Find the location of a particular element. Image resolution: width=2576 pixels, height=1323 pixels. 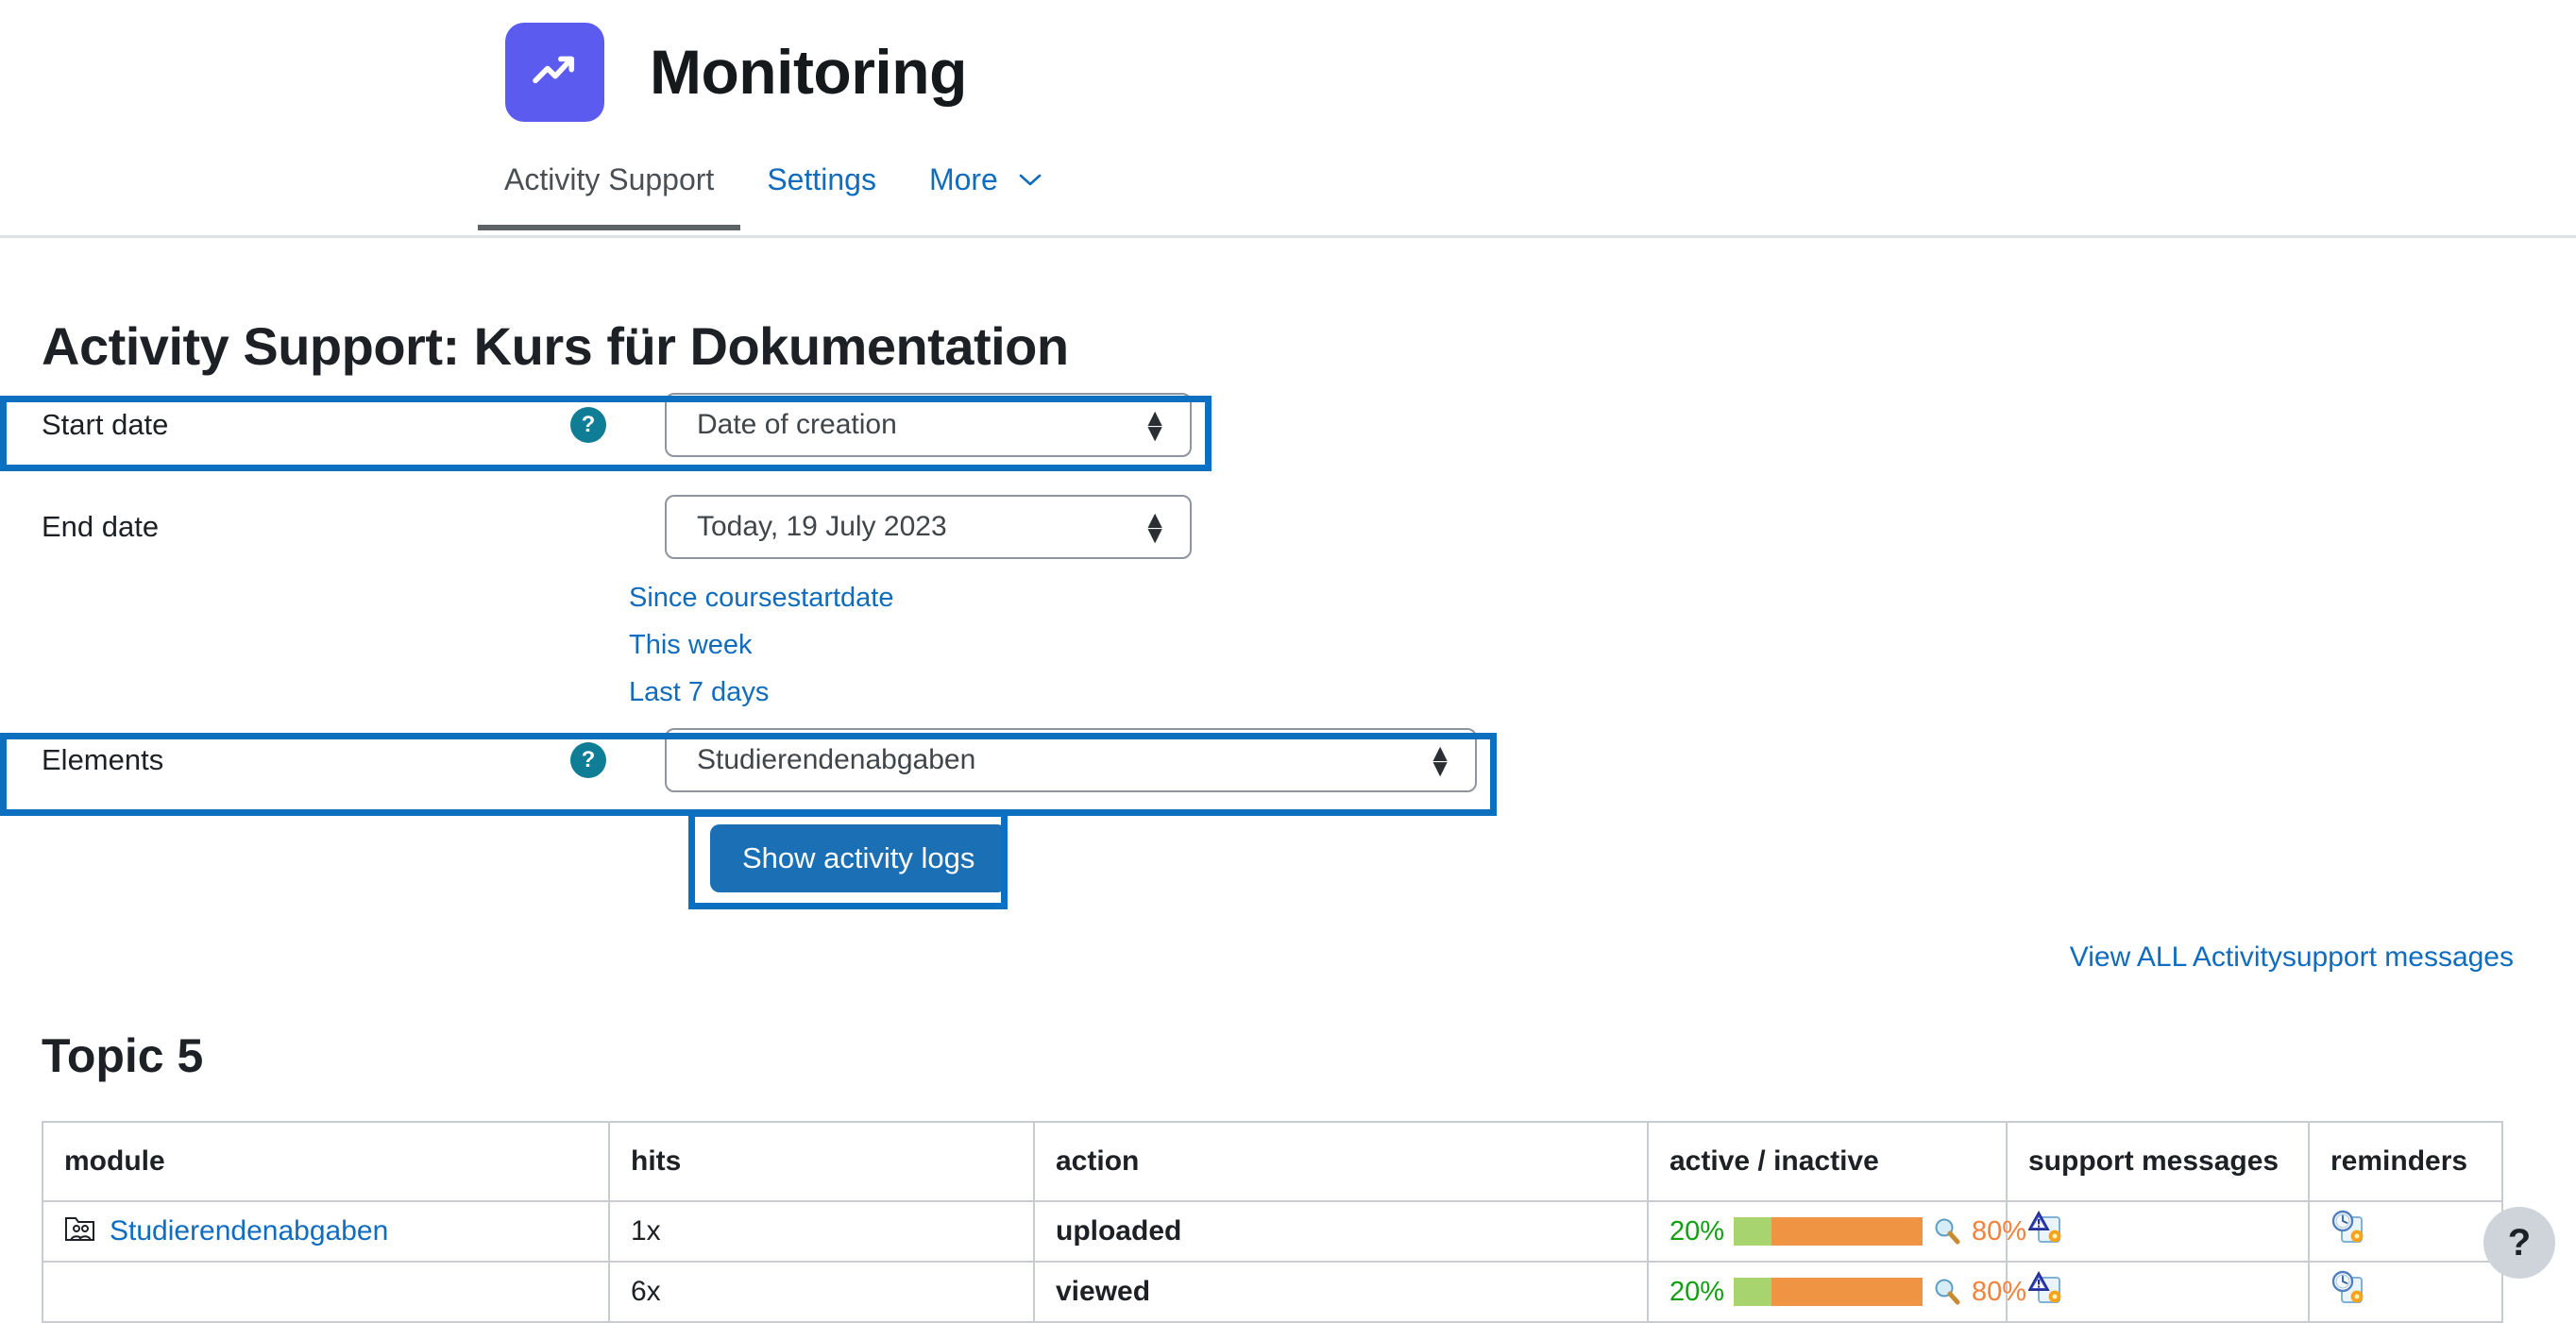

cell-action: uploaded is located at coordinates (1341, 1231).